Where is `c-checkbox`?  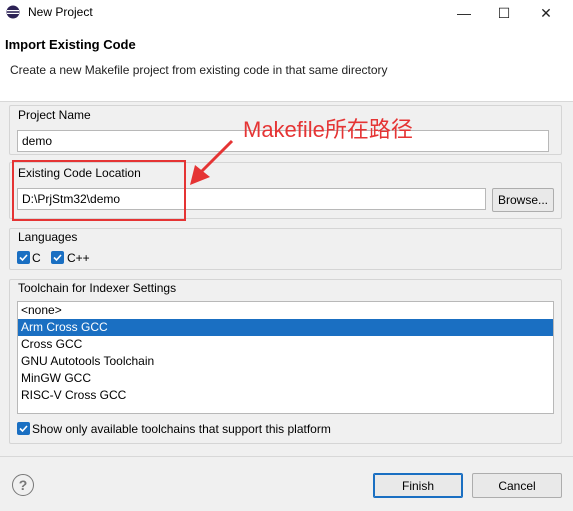 c-checkbox is located at coordinates (23, 257).